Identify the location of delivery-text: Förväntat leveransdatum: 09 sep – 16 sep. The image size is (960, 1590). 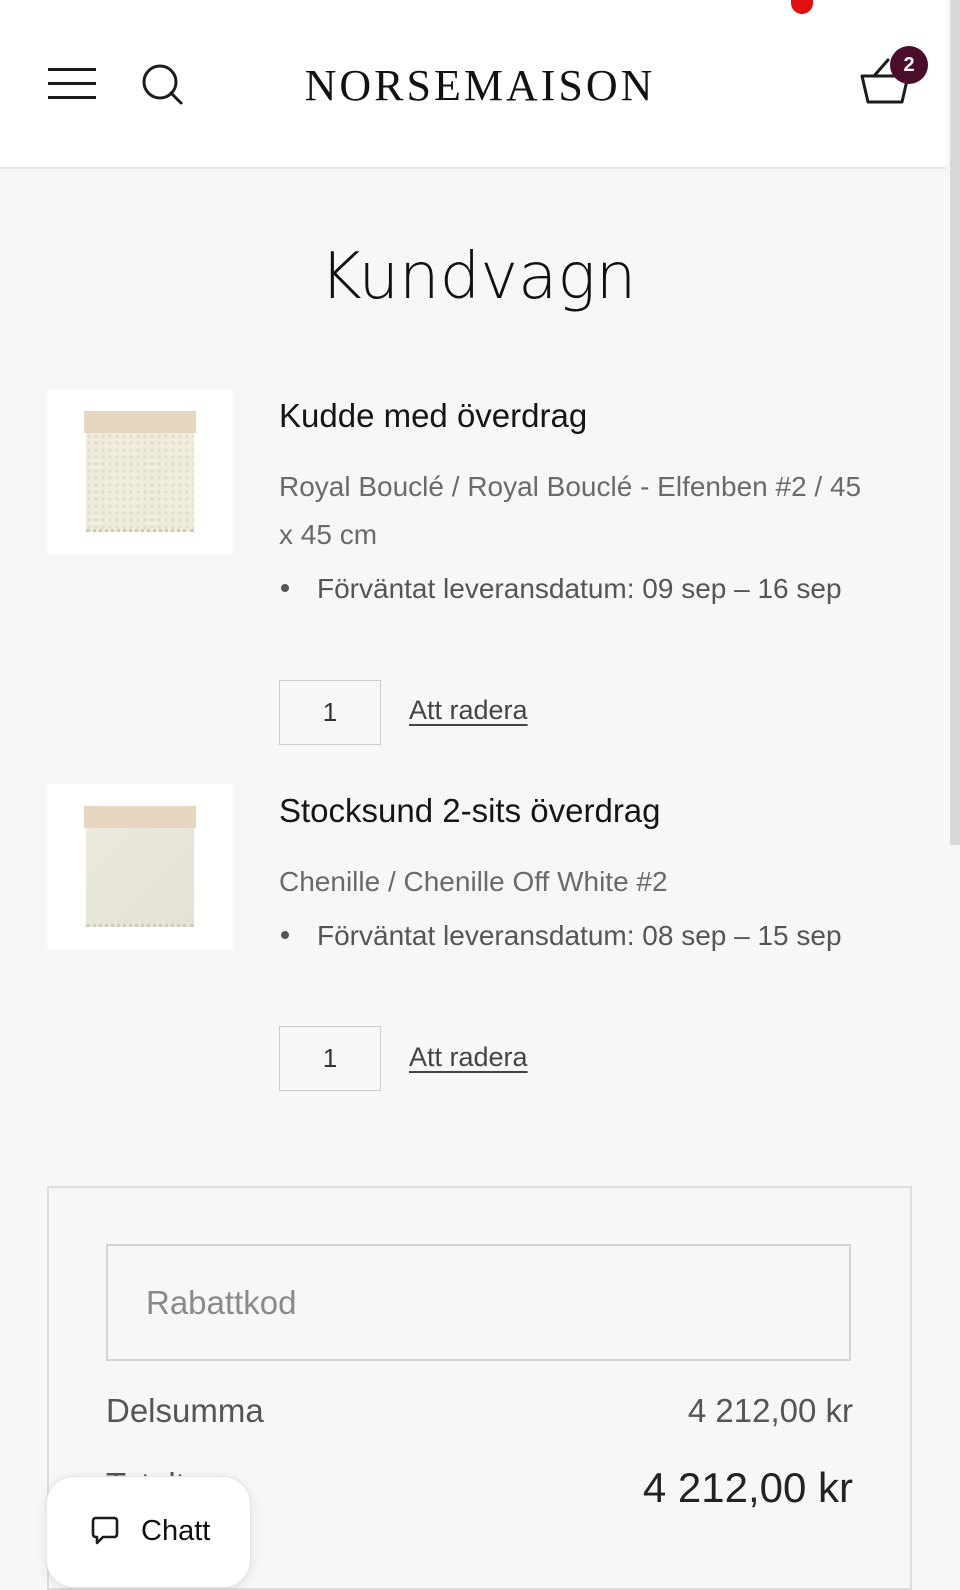
(579, 588).